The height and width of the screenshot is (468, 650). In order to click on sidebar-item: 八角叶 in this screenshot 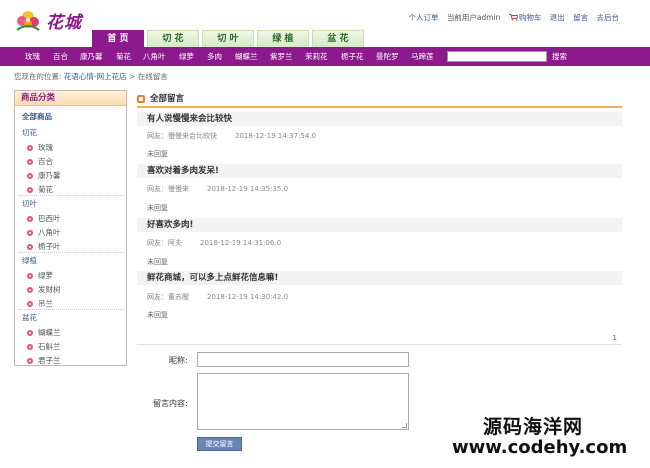, I will do `click(44, 232)`.